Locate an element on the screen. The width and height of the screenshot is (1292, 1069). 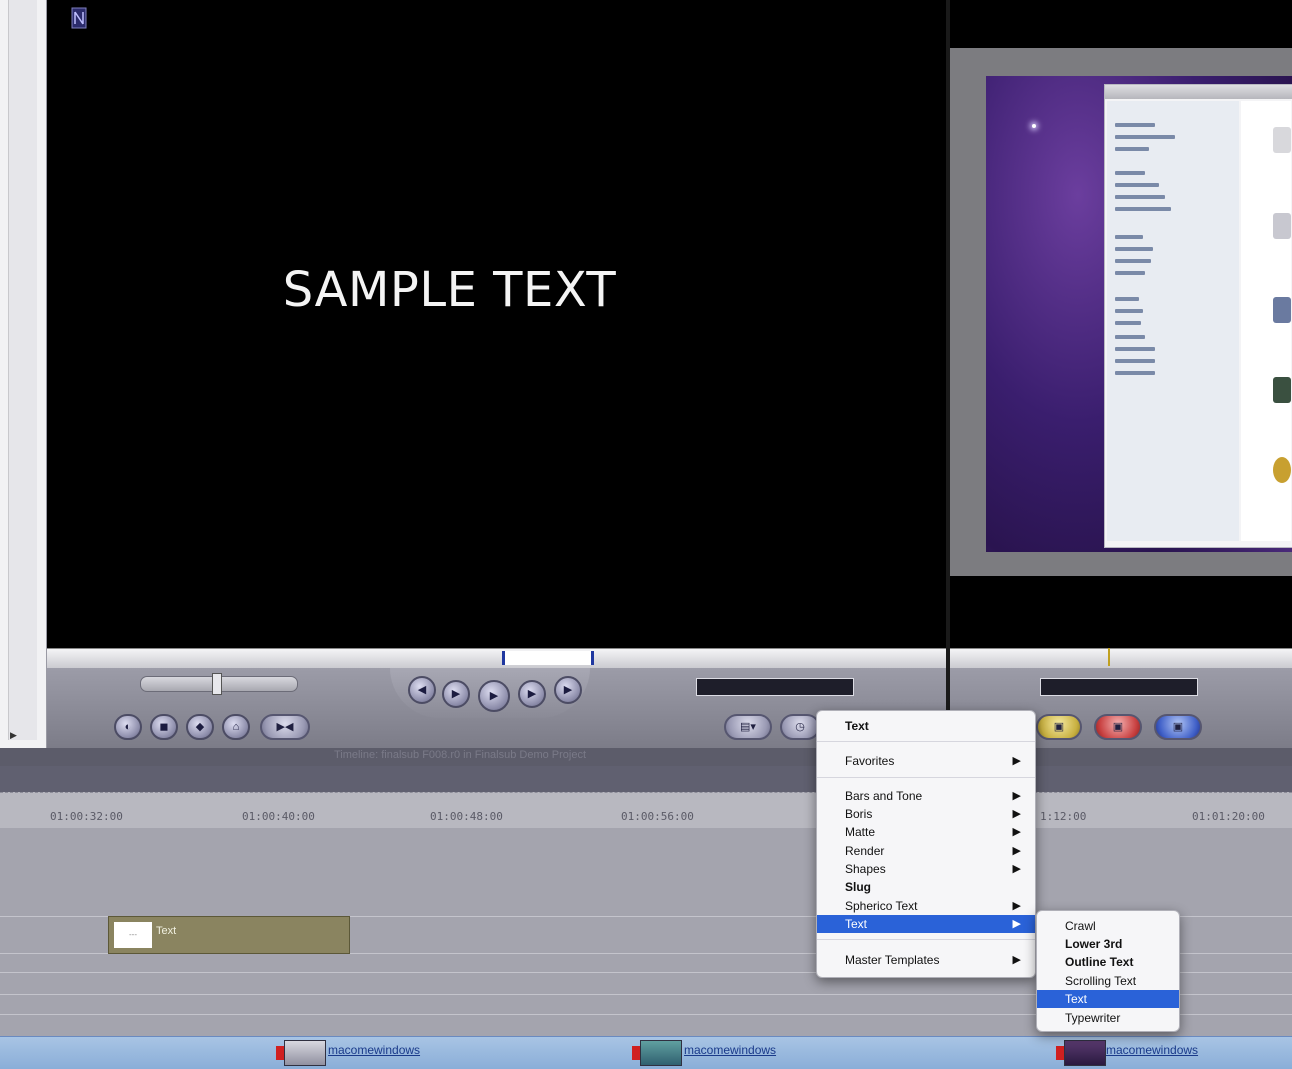
timecode-label: 01:00:56:00 is located at coordinates (657, 816).